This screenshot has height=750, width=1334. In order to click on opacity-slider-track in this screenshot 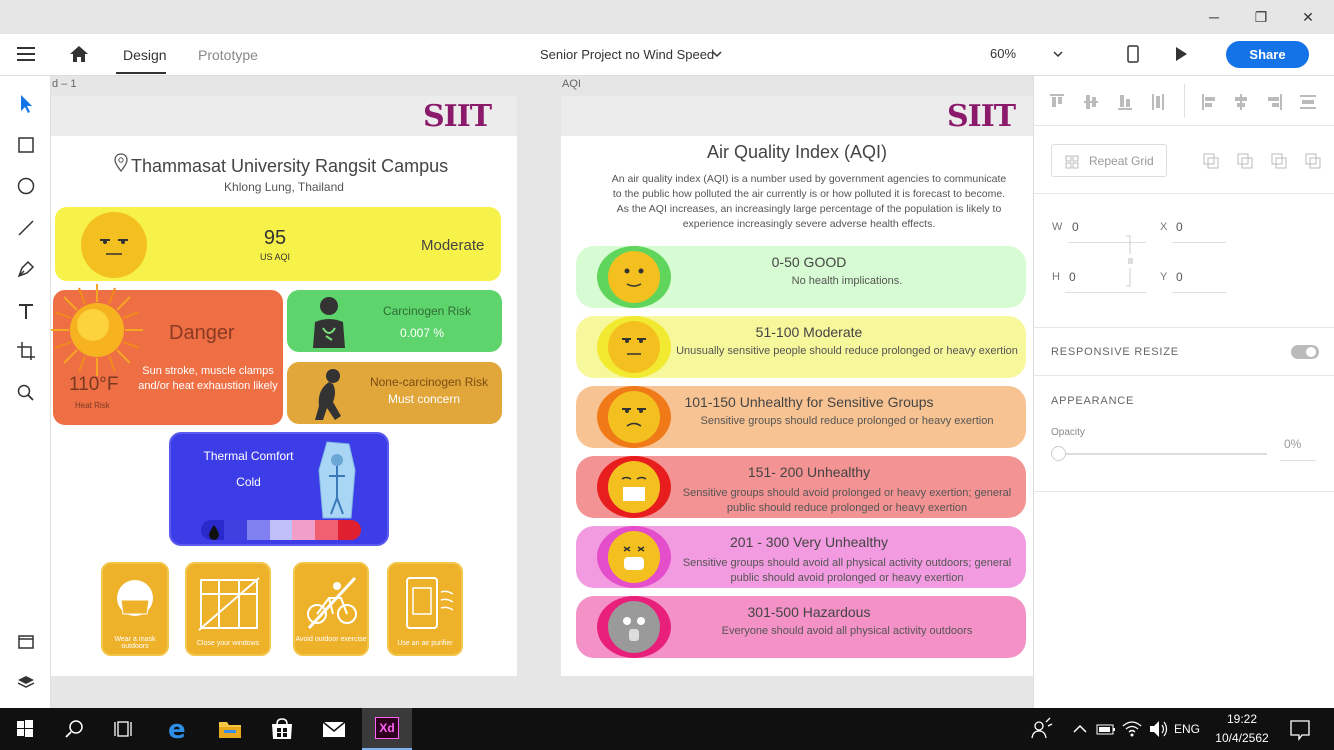, I will do `click(1166, 454)`.